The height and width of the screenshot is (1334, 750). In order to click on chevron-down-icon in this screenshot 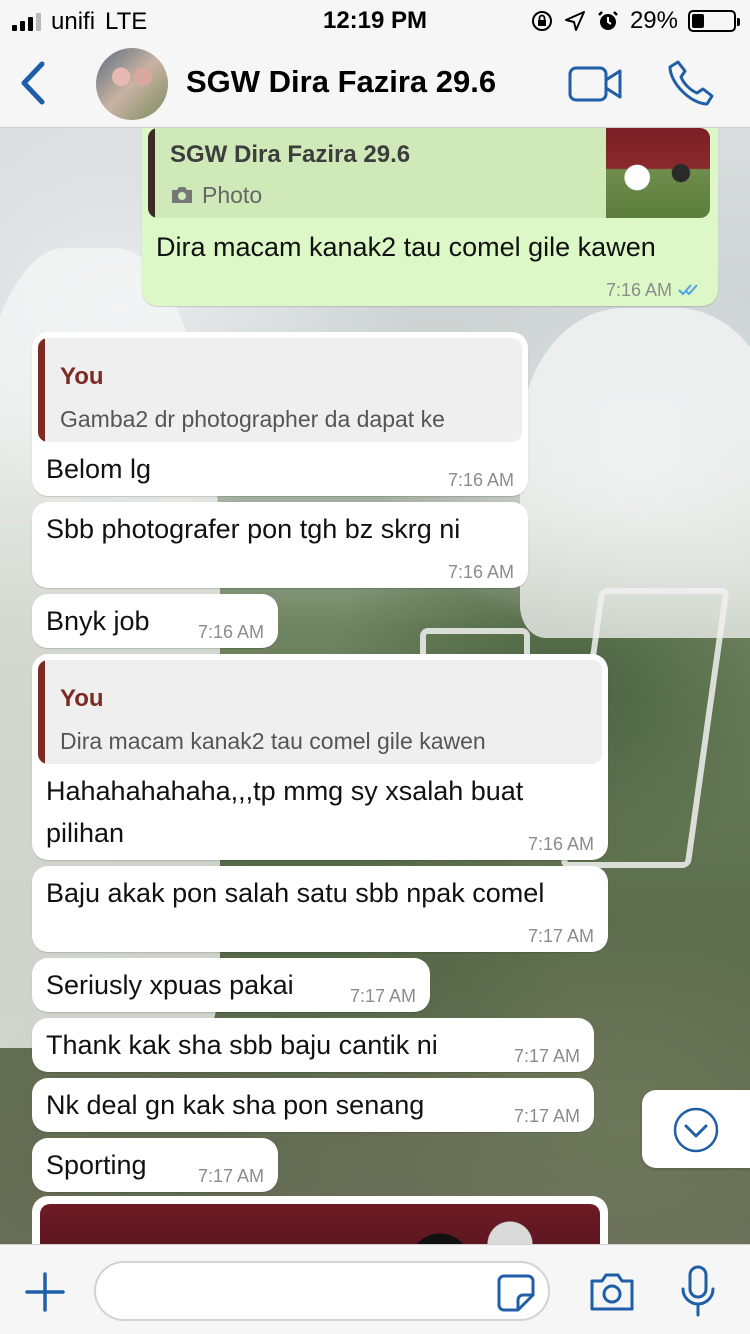, I will do `click(696, 1130)`.